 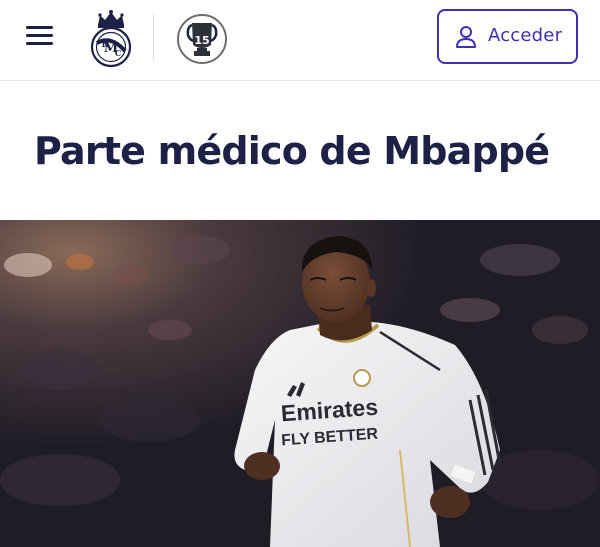 What do you see at coordinates (525, 35) in the screenshot?
I see `login-button-label: Acceder` at bounding box center [525, 35].